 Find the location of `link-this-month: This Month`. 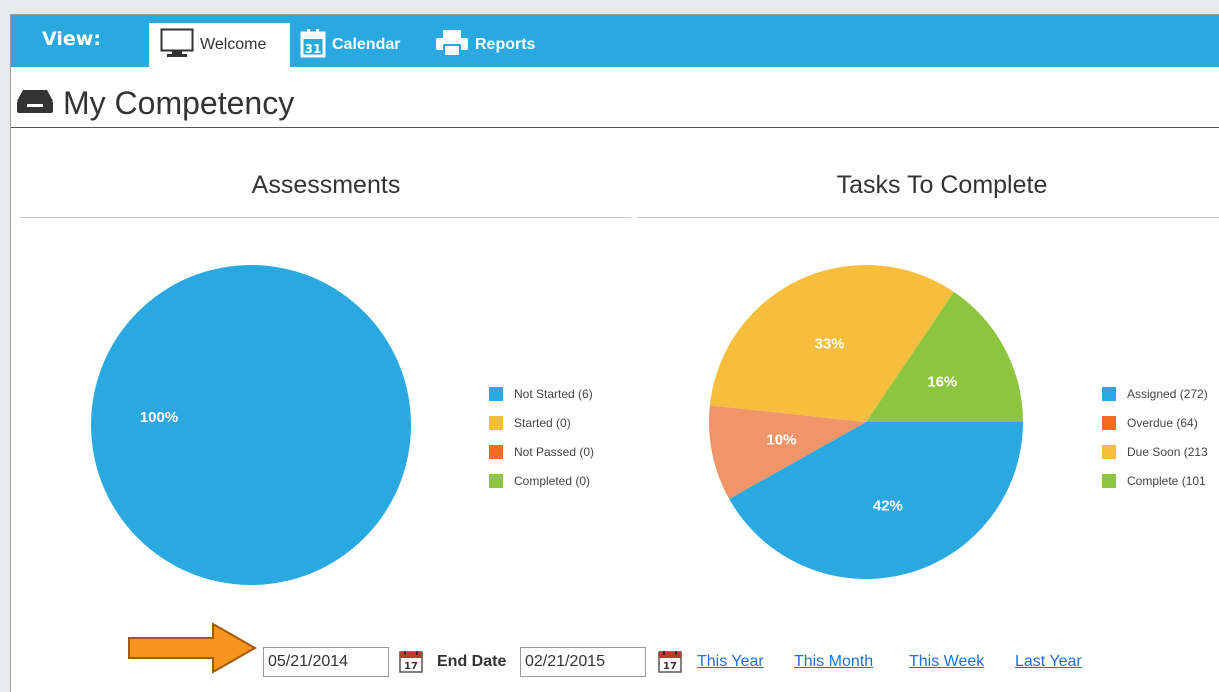

link-this-month: This Month is located at coordinates (833, 662).